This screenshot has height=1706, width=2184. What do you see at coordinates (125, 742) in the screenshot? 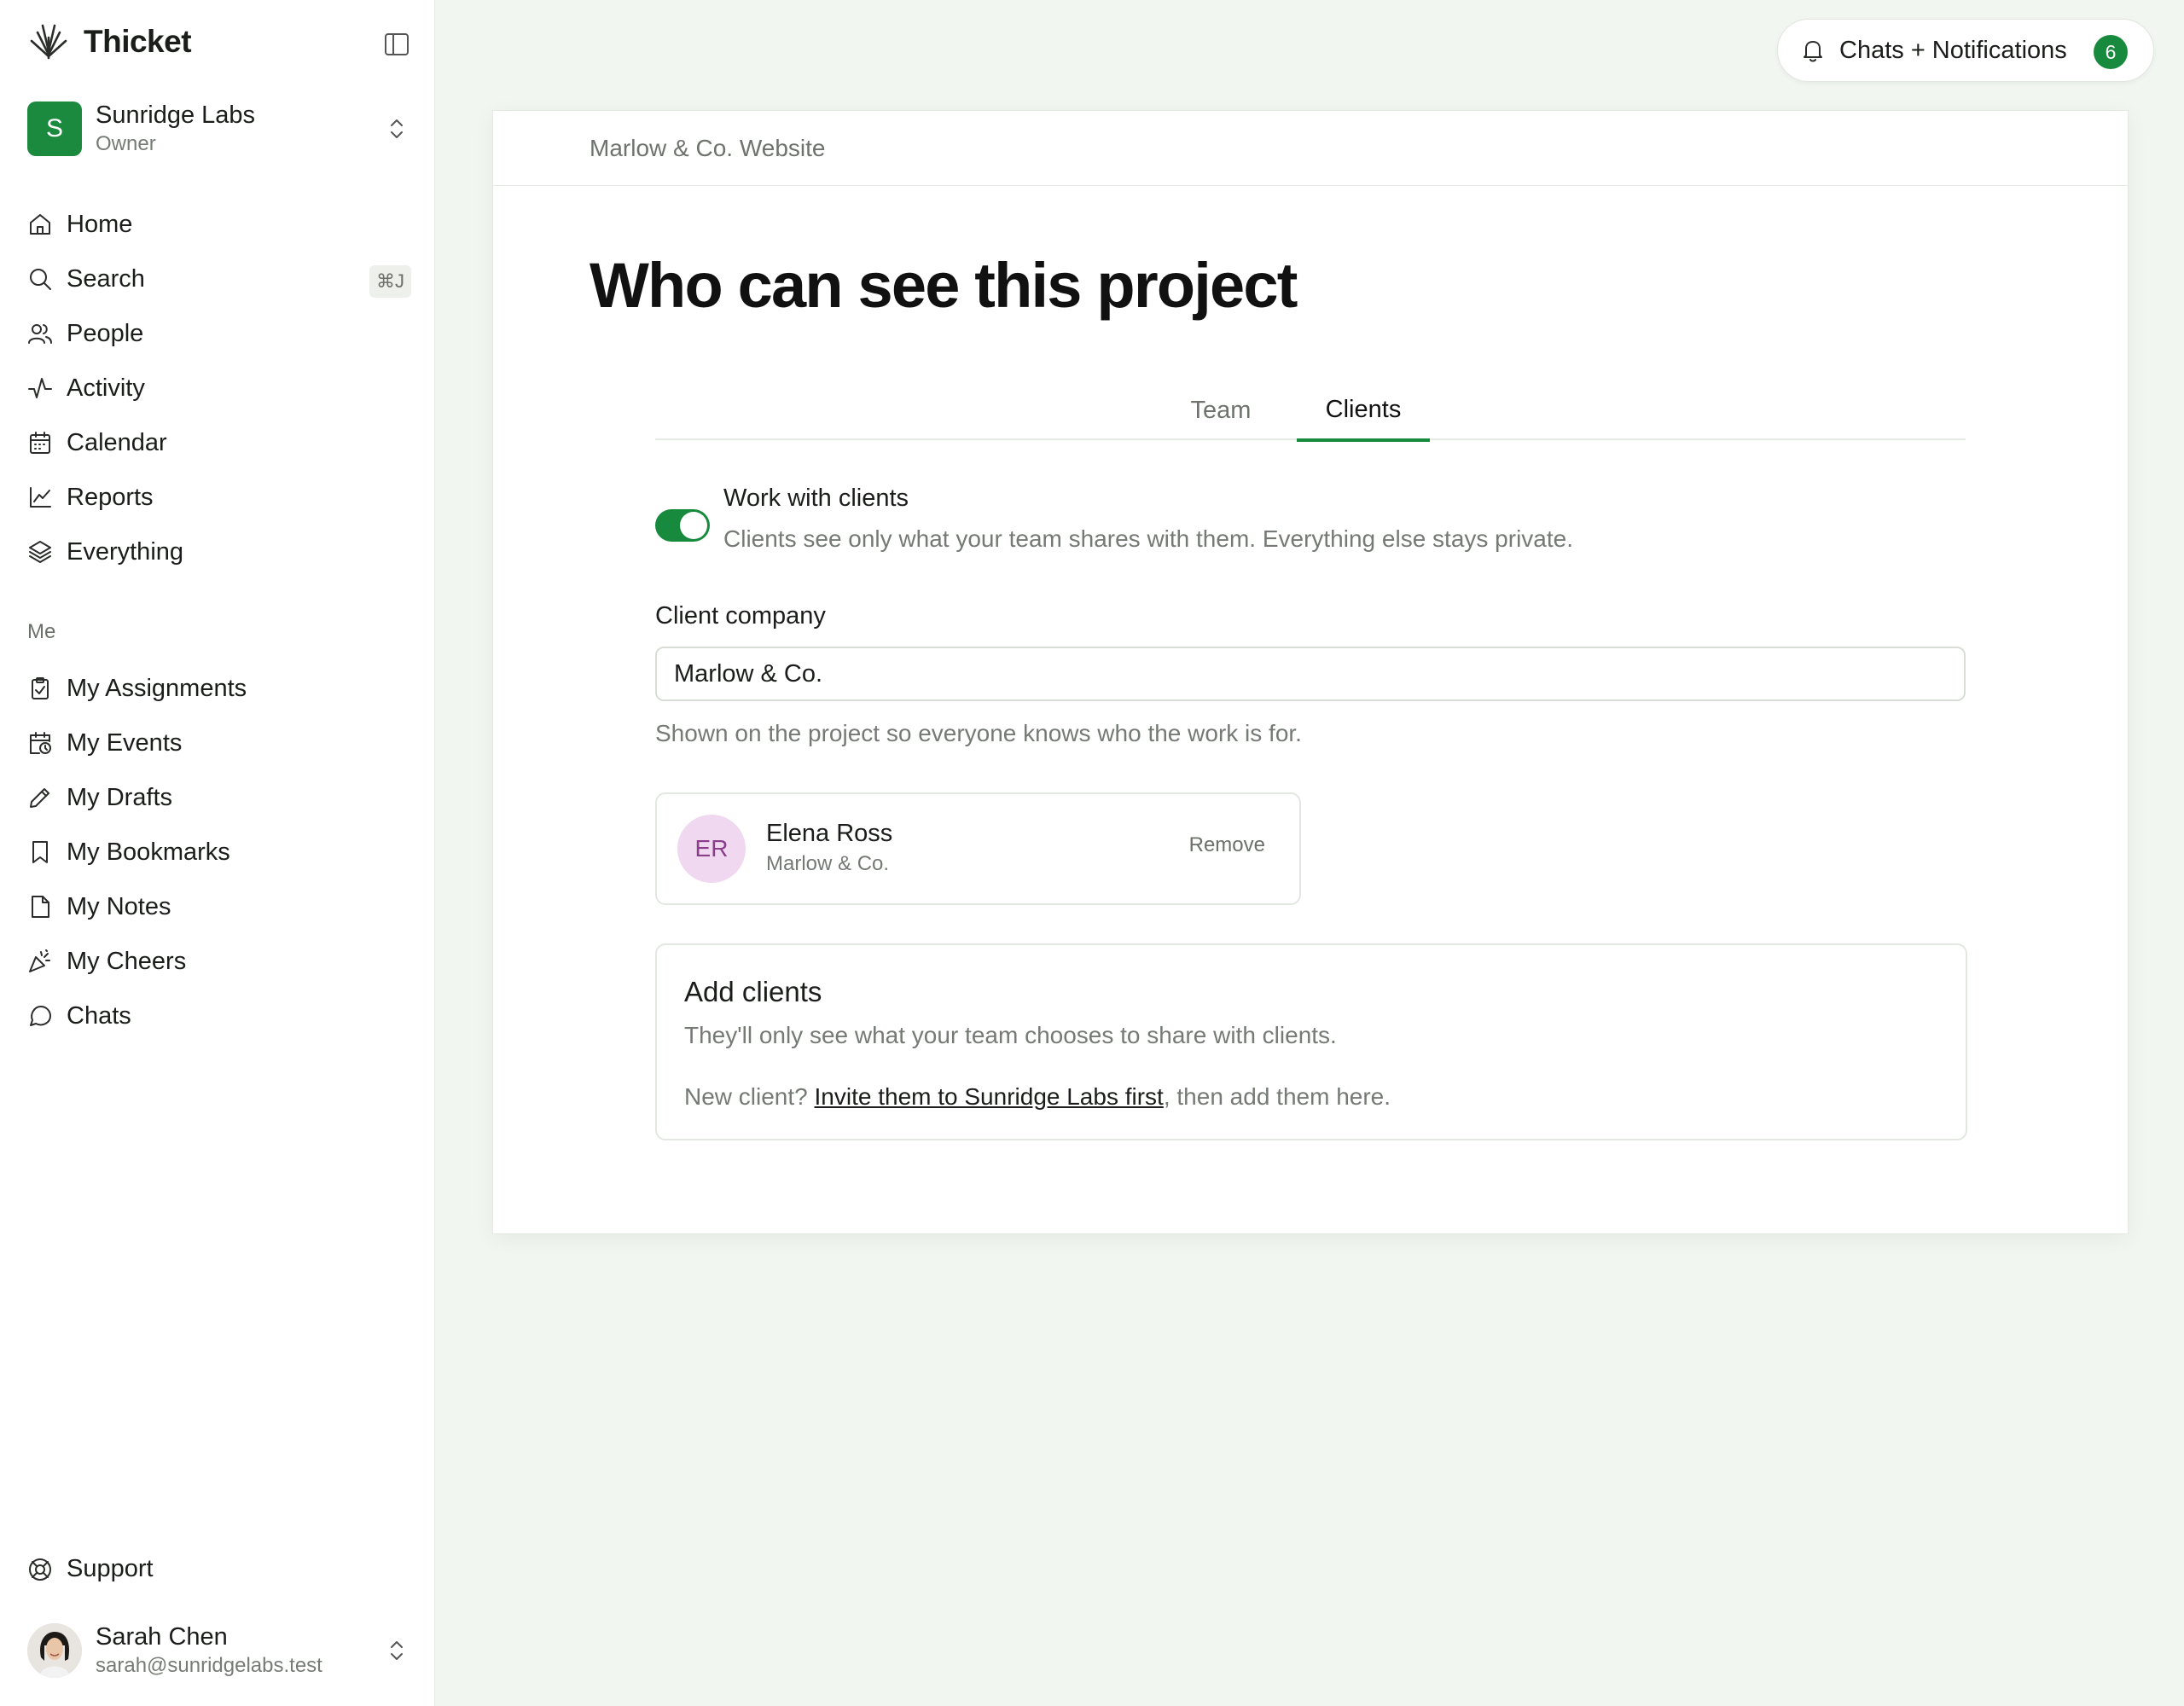
I see `nav-label: My Events` at bounding box center [125, 742].